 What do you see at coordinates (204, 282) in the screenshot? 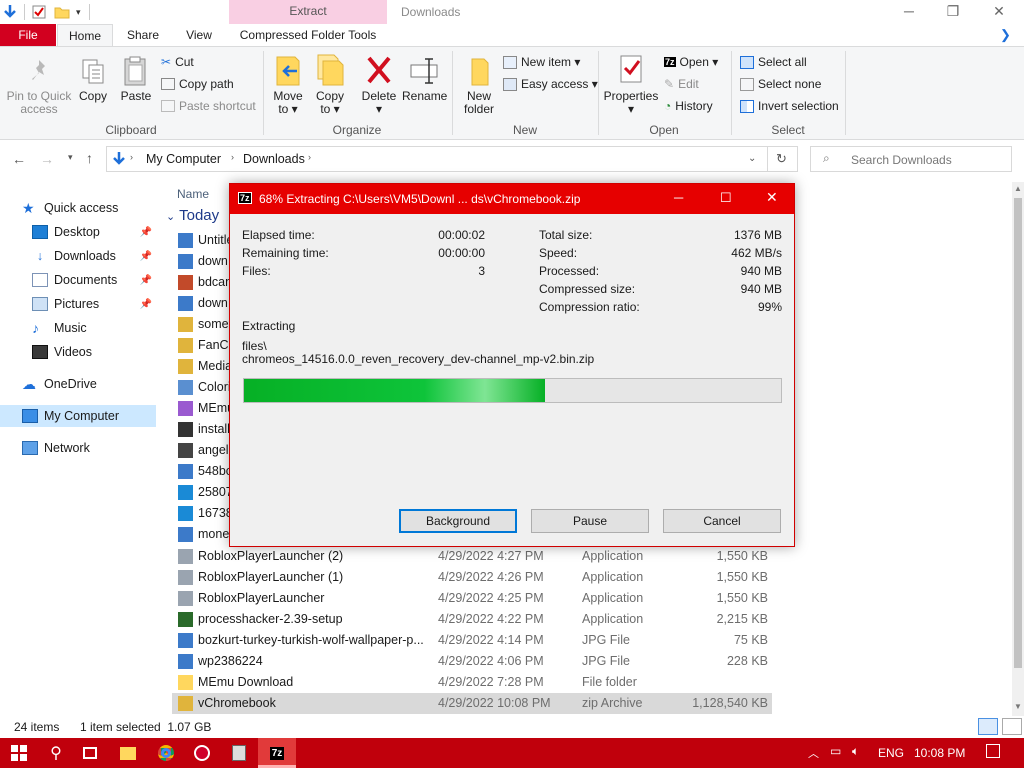
I see `list-item: bdcam` at bounding box center [204, 282].